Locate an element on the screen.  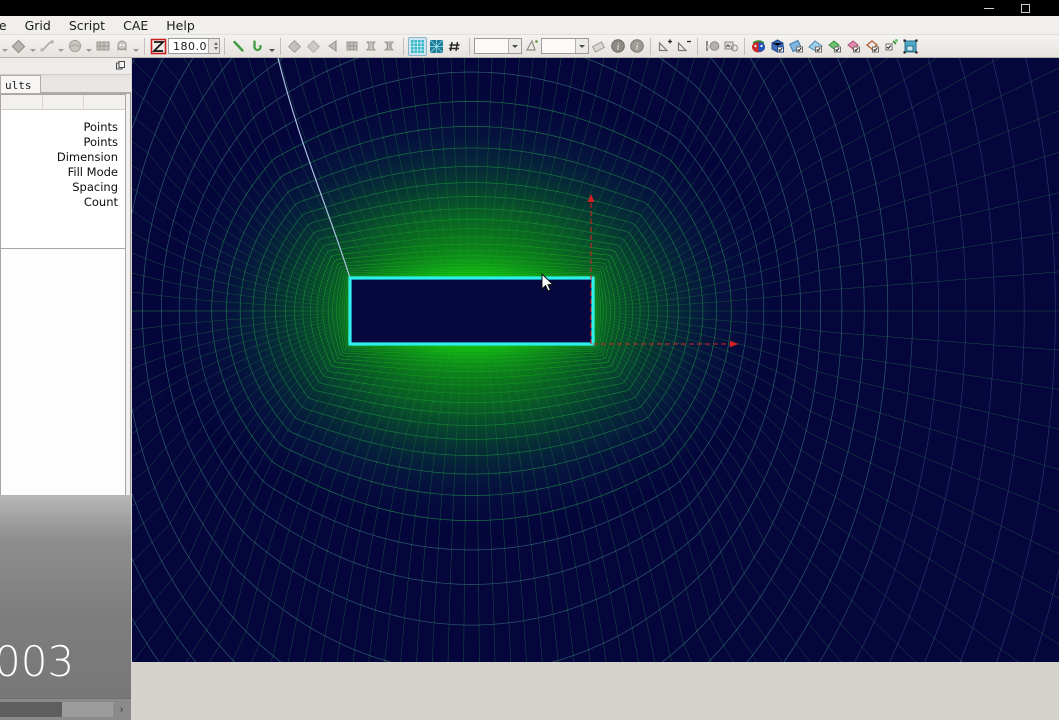
diamond-shape-dropdown is located at coordinates (32, 46).